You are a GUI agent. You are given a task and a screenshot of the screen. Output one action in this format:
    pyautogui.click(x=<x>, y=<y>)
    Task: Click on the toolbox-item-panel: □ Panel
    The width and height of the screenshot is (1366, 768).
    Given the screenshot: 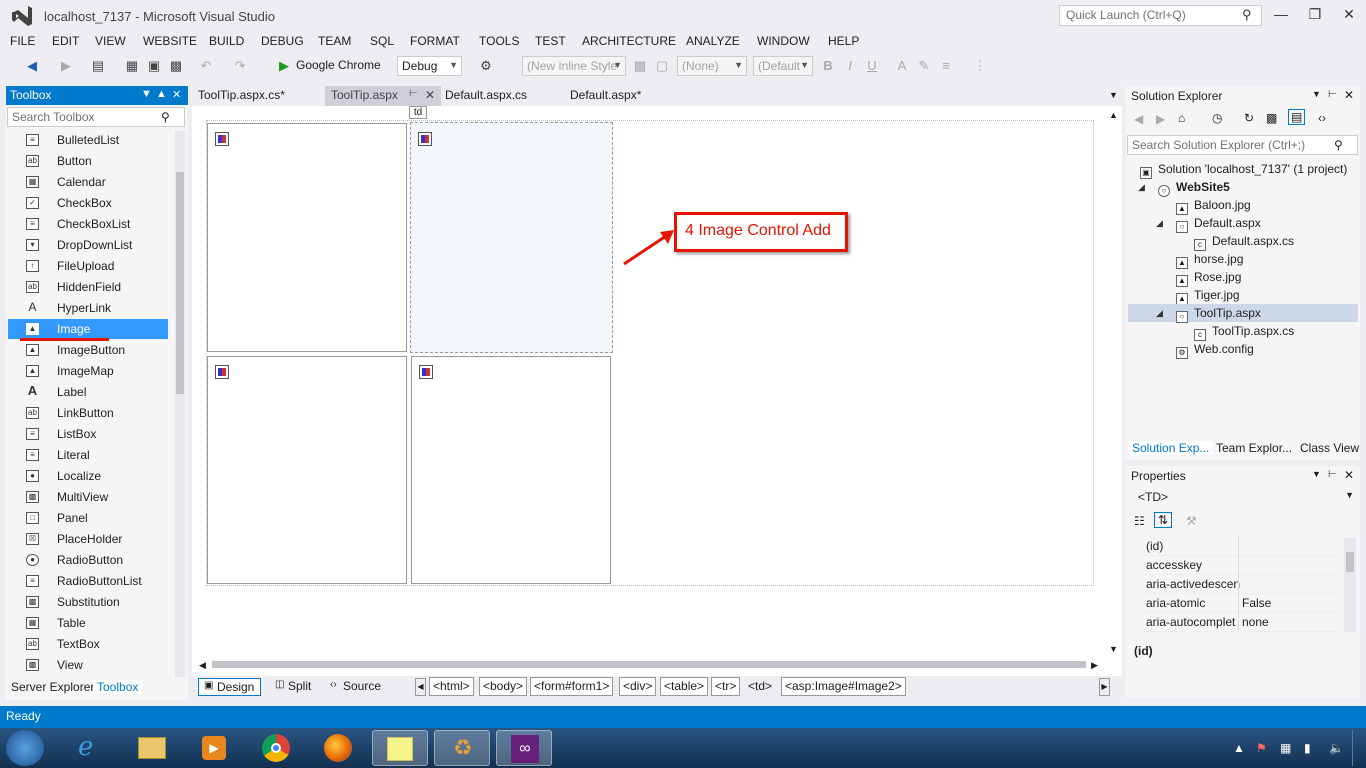 What is the action you would take?
    pyautogui.click(x=88, y=518)
    